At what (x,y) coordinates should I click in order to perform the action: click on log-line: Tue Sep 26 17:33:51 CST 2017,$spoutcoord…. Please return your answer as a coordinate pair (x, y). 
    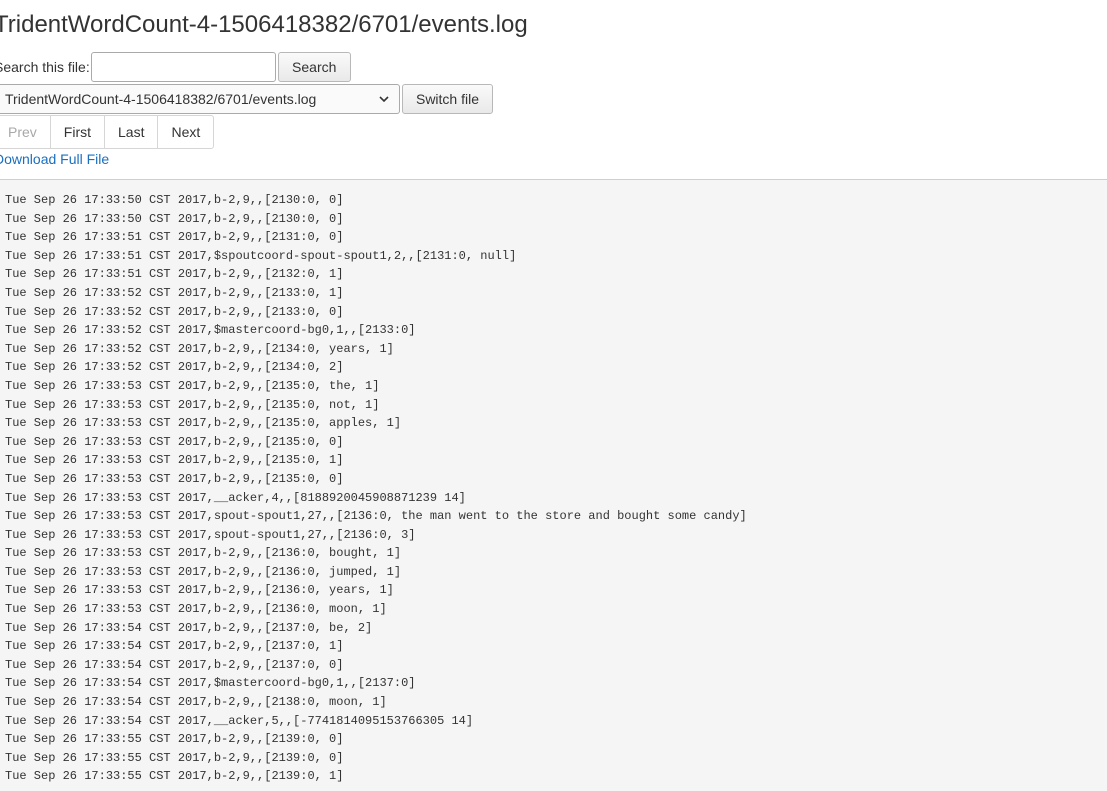
    Looking at the image, I should click on (261, 255).